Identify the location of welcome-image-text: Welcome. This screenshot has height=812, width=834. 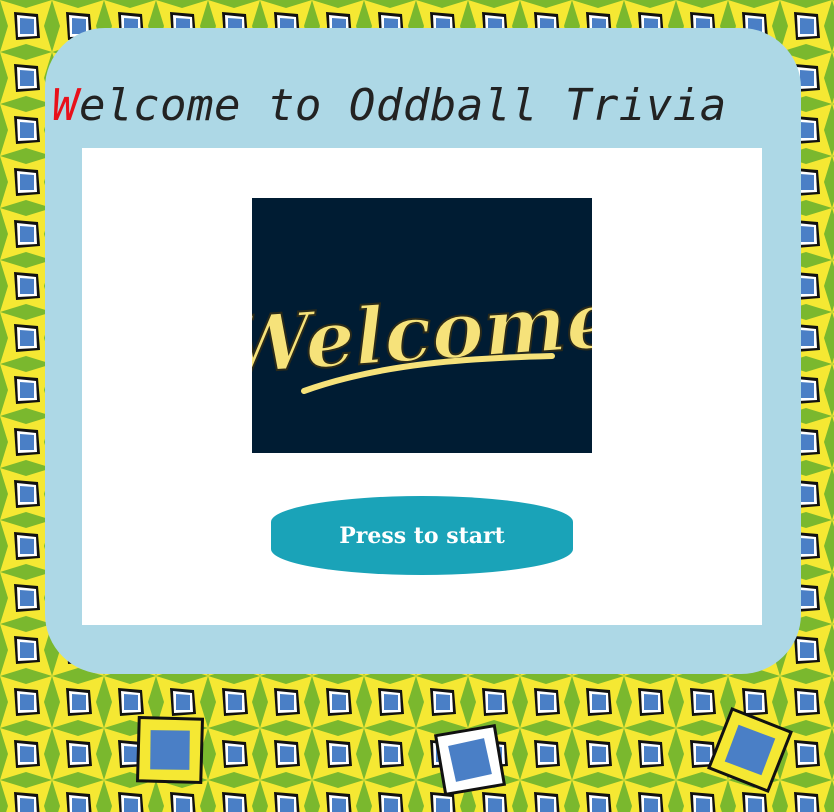
(422, 333).